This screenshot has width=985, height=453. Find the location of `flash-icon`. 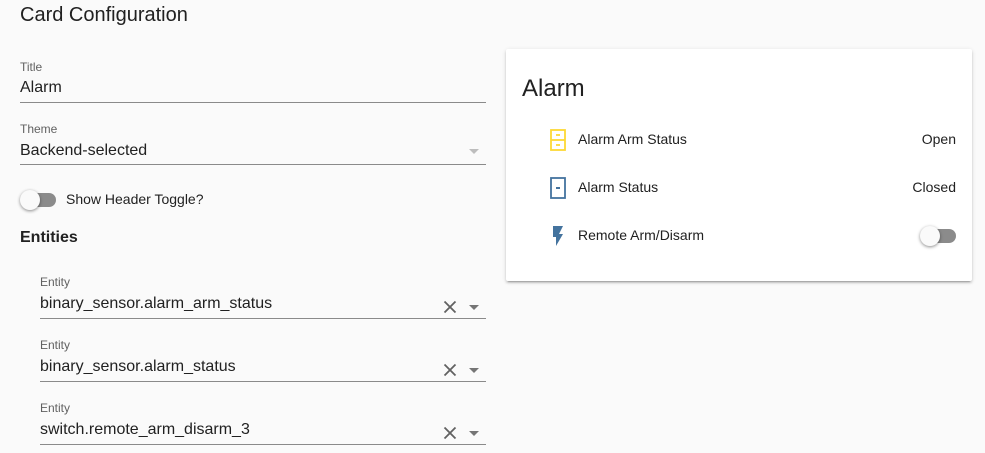

flash-icon is located at coordinates (558, 236).